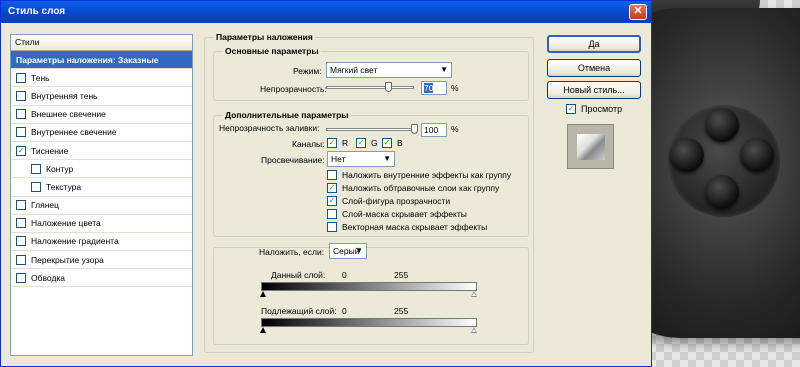 This screenshot has width=800, height=367. Describe the element at coordinates (293, 160) in the screenshot. I see `knockout-label: Просвечивание:` at that location.